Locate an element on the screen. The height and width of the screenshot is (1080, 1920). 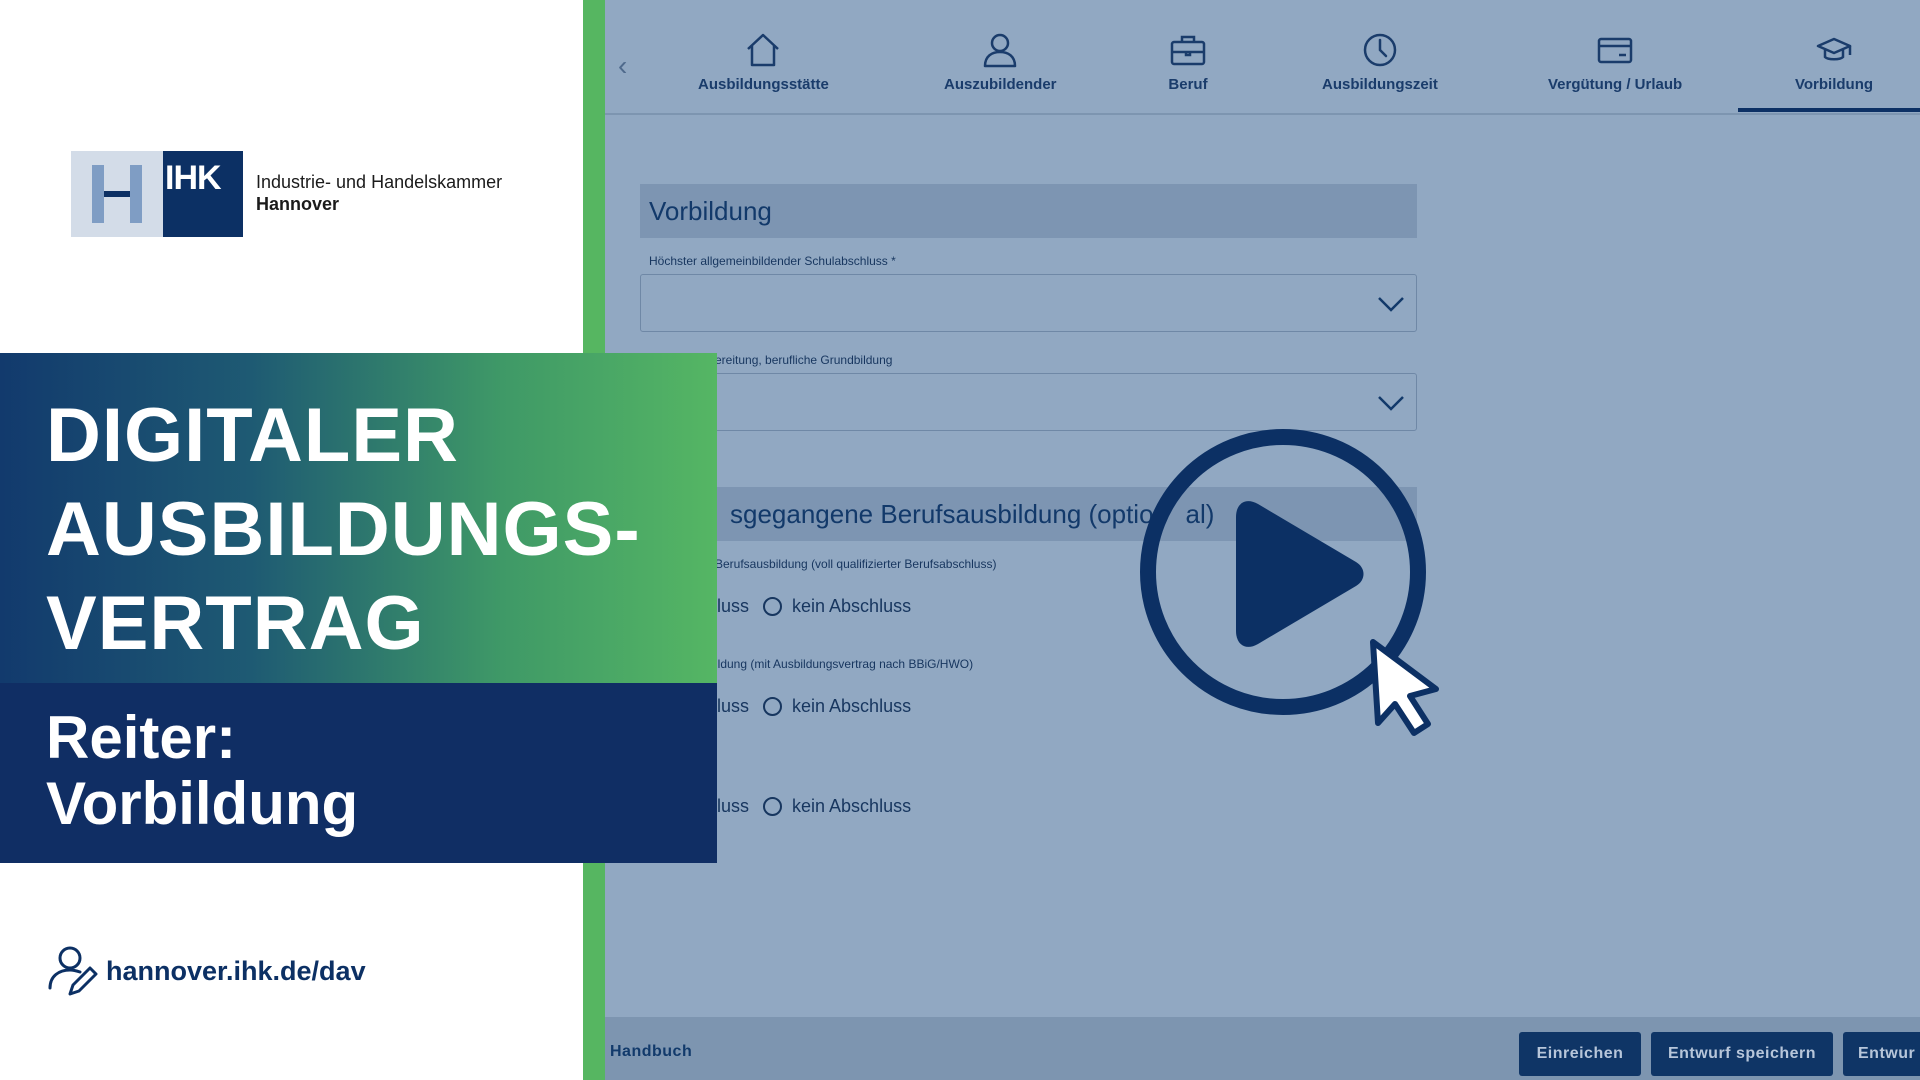
video-title-line-1: DIGITALER is located at coordinates (252, 435).